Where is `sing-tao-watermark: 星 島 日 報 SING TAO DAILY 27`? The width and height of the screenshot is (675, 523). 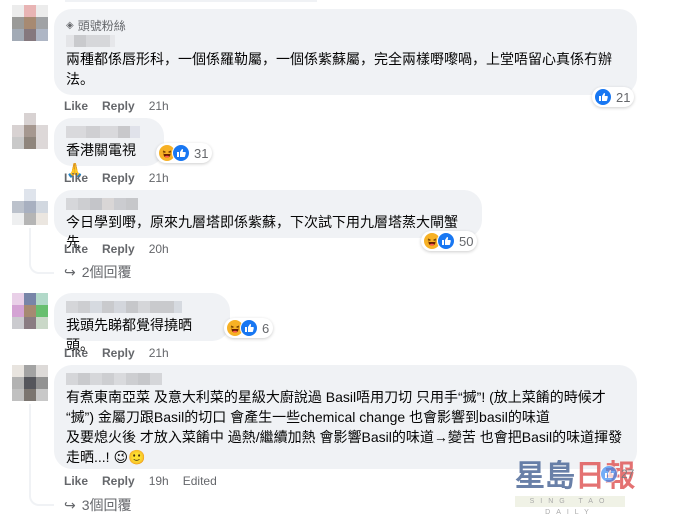 sing-tao-watermark: 星 島 日 報 SING TAO DAILY 27 is located at coordinates (575, 488).